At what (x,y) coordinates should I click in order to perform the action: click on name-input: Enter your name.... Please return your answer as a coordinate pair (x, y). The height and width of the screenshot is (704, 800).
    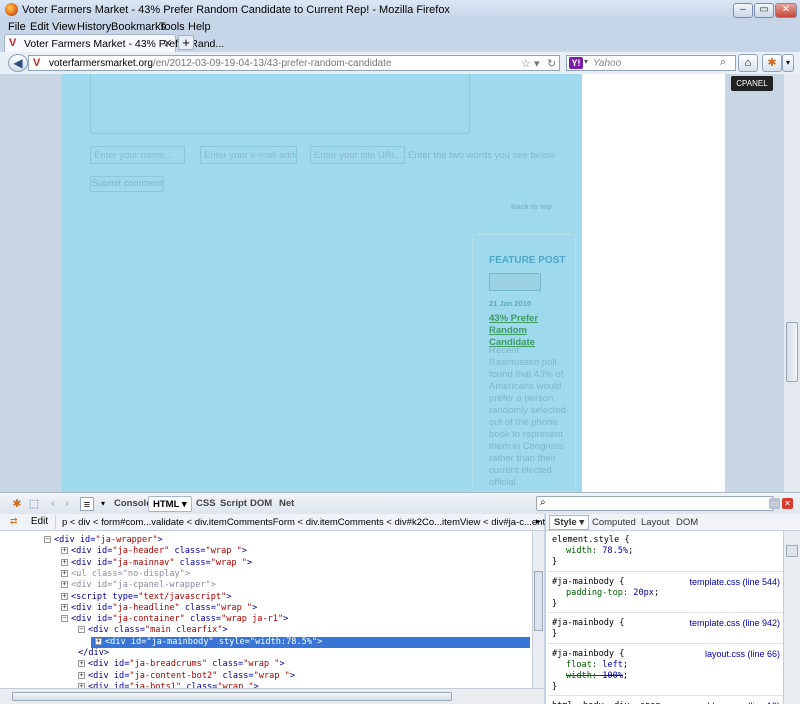
    Looking at the image, I should click on (137, 155).